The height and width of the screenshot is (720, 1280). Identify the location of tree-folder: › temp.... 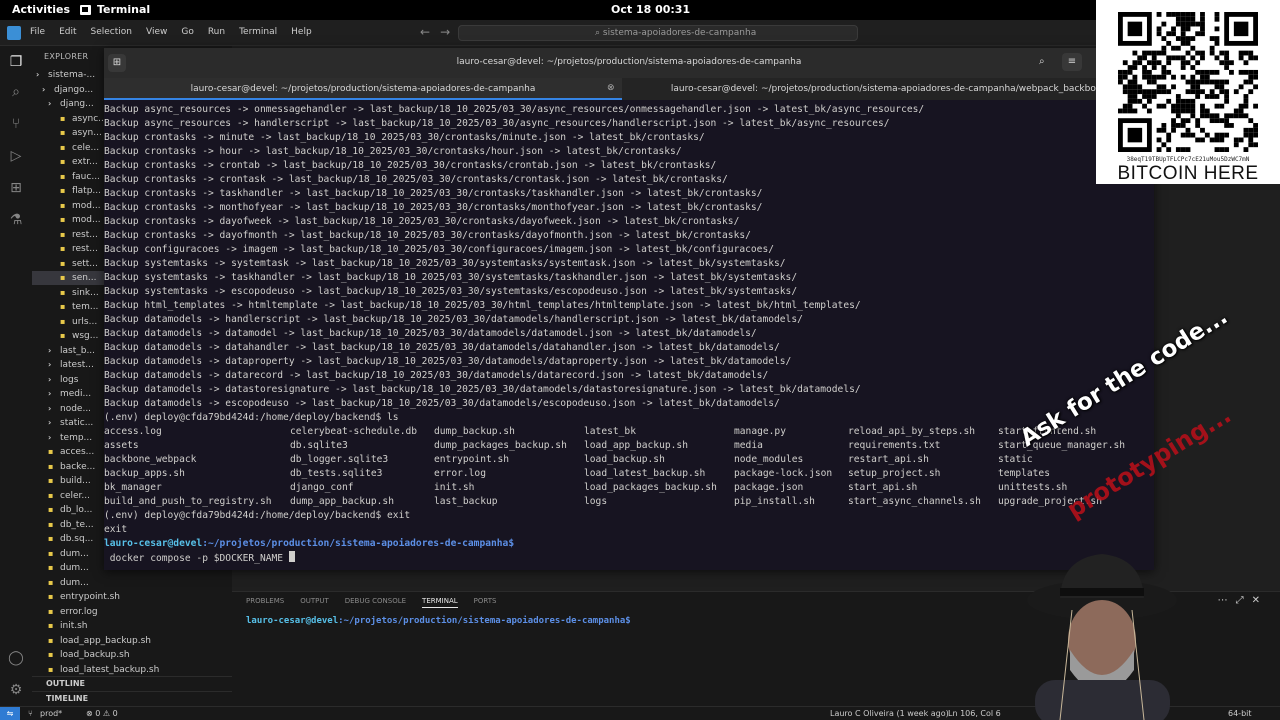
(70, 438).